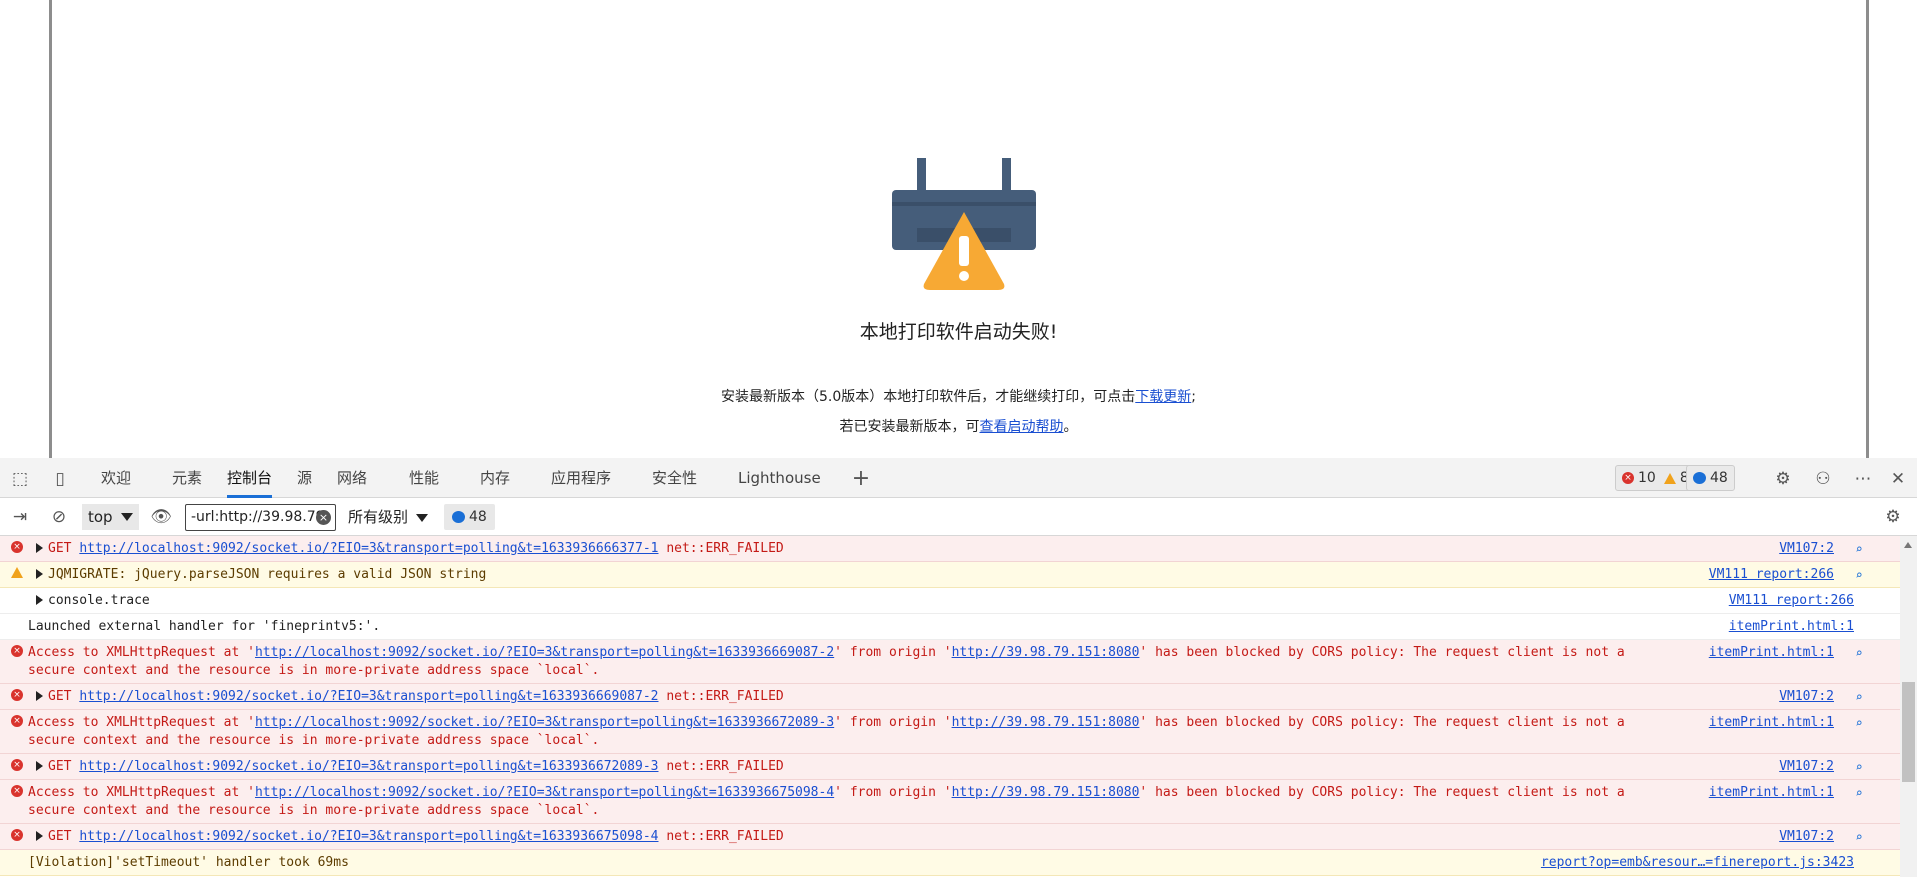 The width and height of the screenshot is (1917, 877). What do you see at coordinates (1163, 397) in the screenshot?
I see `download-update-link: 下载更新` at bounding box center [1163, 397].